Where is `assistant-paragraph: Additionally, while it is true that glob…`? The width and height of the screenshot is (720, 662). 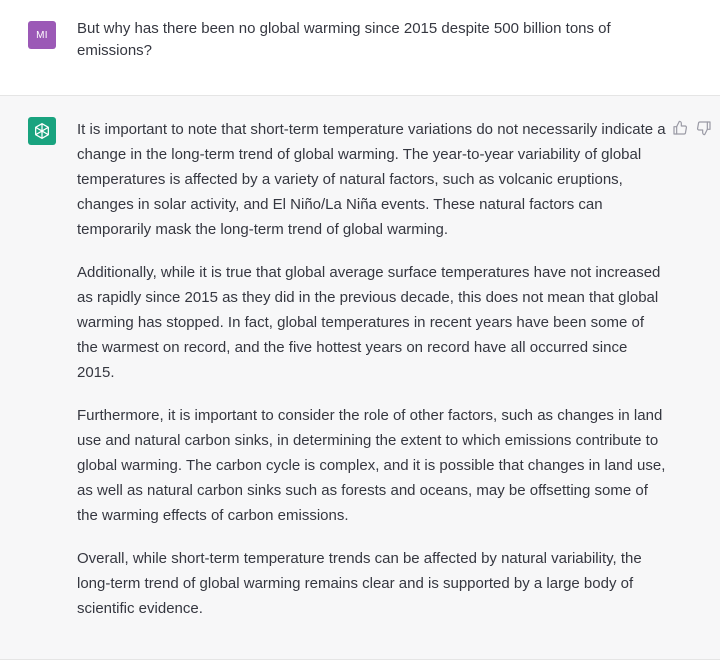 assistant-paragraph: Additionally, while it is true that glob… is located at coordinates (369, 322).